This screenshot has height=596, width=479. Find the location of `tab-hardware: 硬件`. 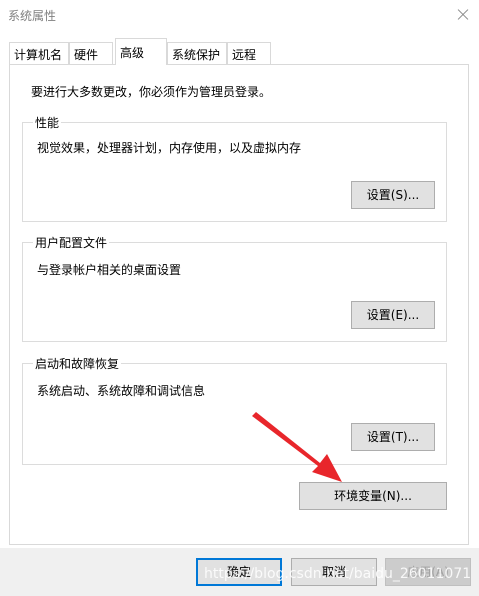

tab-hardware: 硬件 is located at coordinates (91, 53).